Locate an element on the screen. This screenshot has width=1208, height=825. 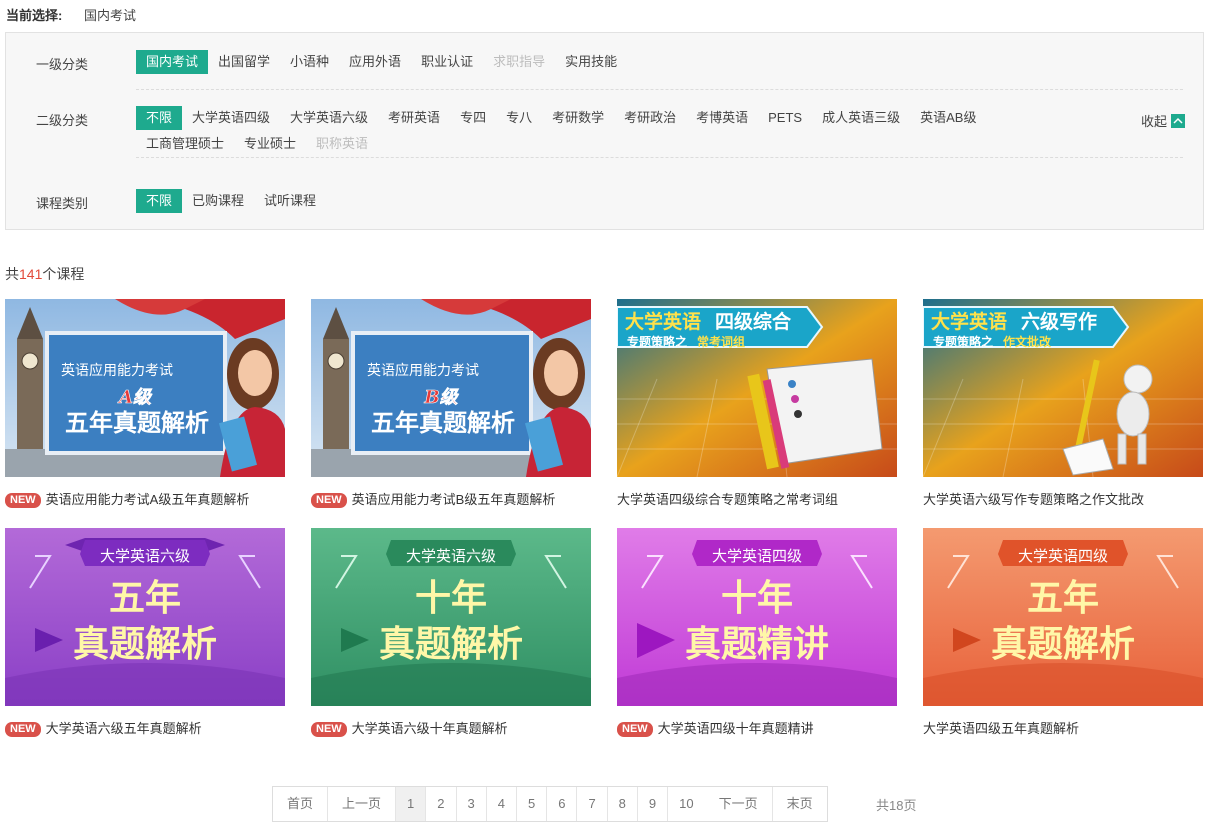
level2-option: 考博英语 is located at coordinates (722, 118).